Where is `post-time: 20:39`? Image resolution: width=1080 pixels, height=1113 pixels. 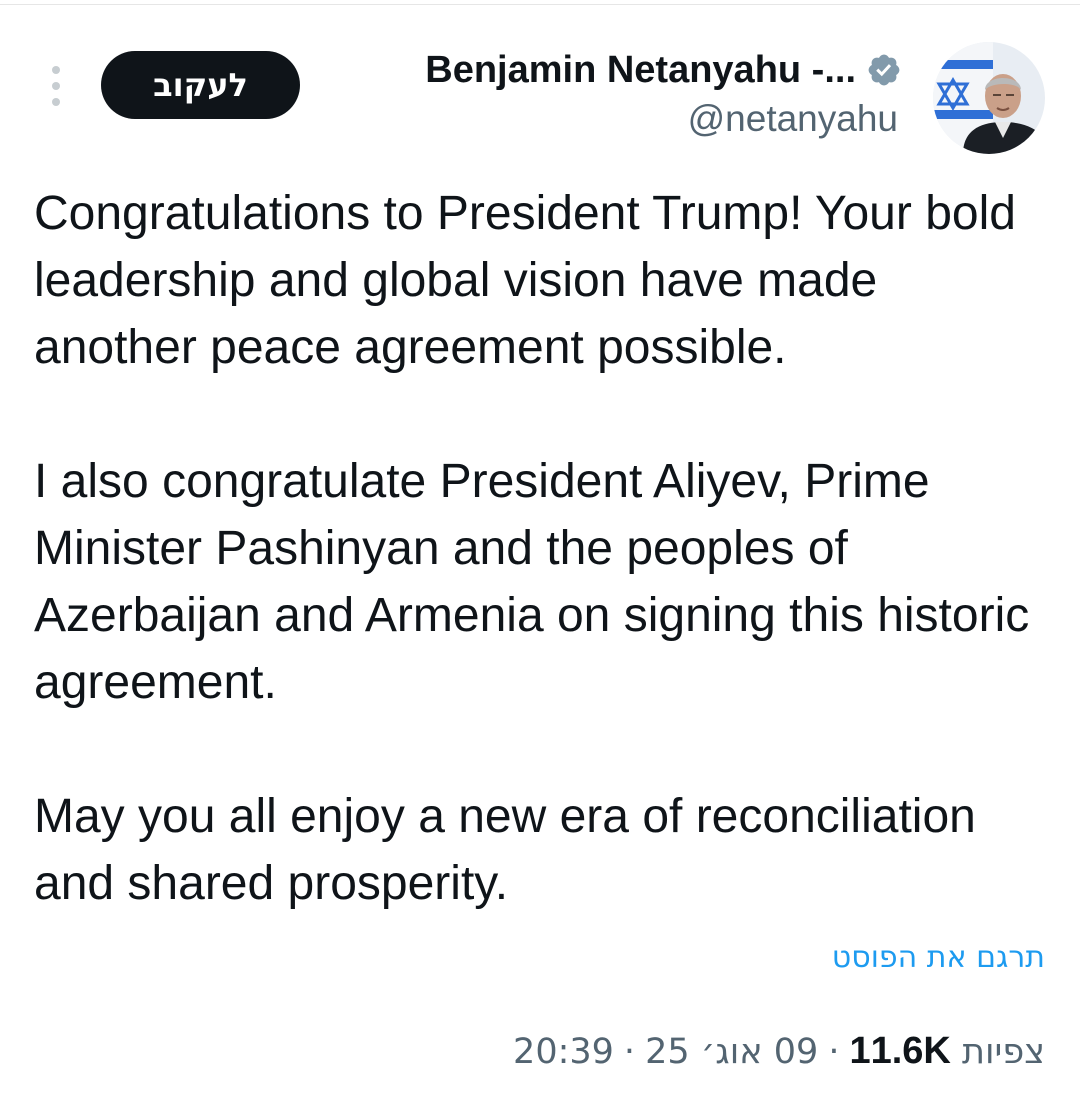
post-time: 20:39 is located at coordinates (563, 1052).